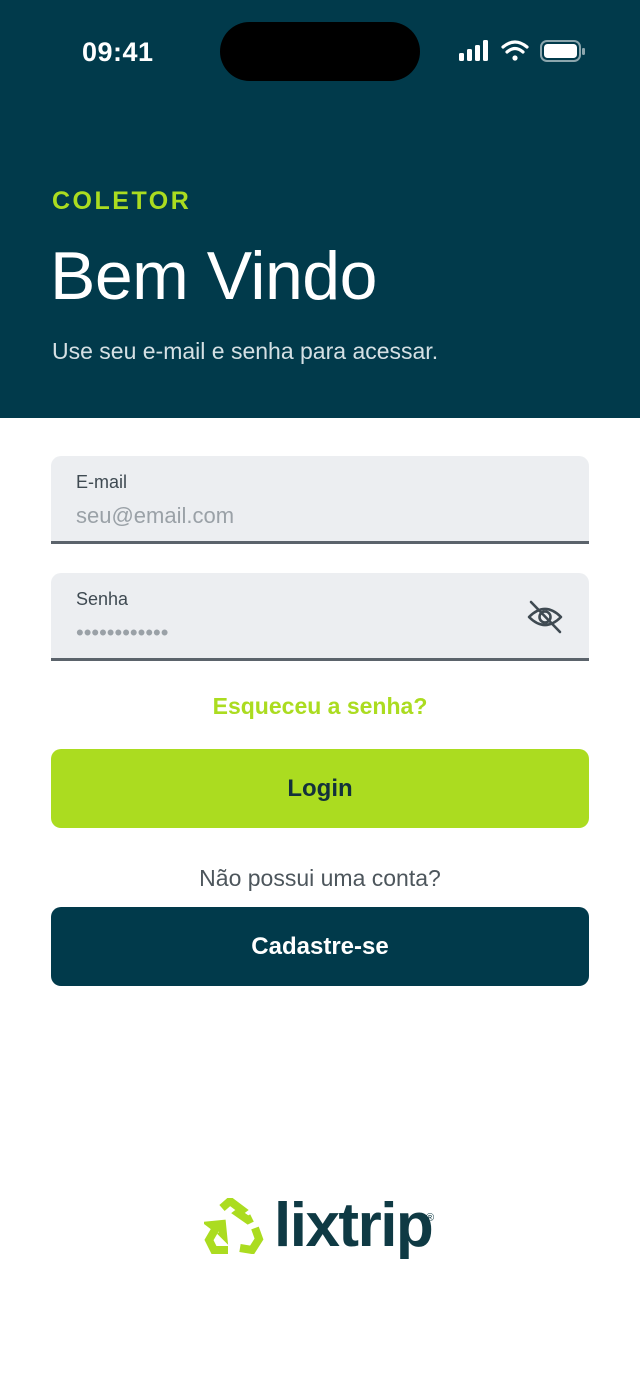 Image resolution: width=640 pixels, height=1391 pixels. What do you see at coordinates (320, 878) in the screenshot?
I see `no-account-text: Não possui uma conta?` at bounding box center [320, 878].